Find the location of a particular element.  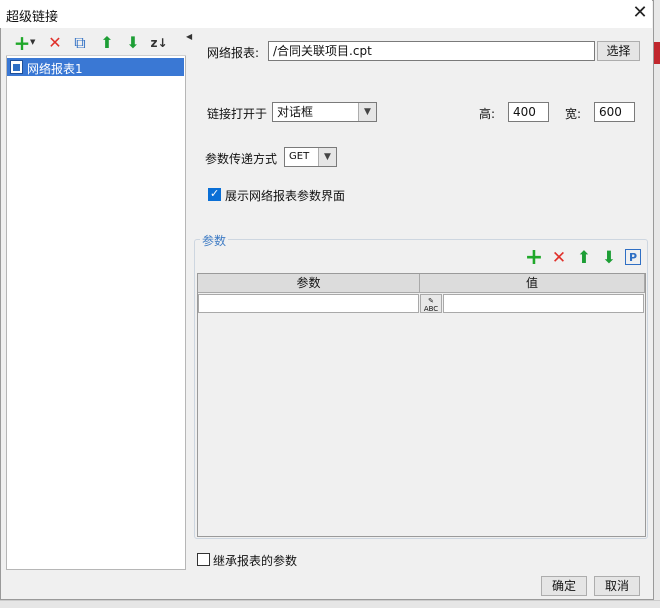

title-bar is located at coordinates (326, 14).